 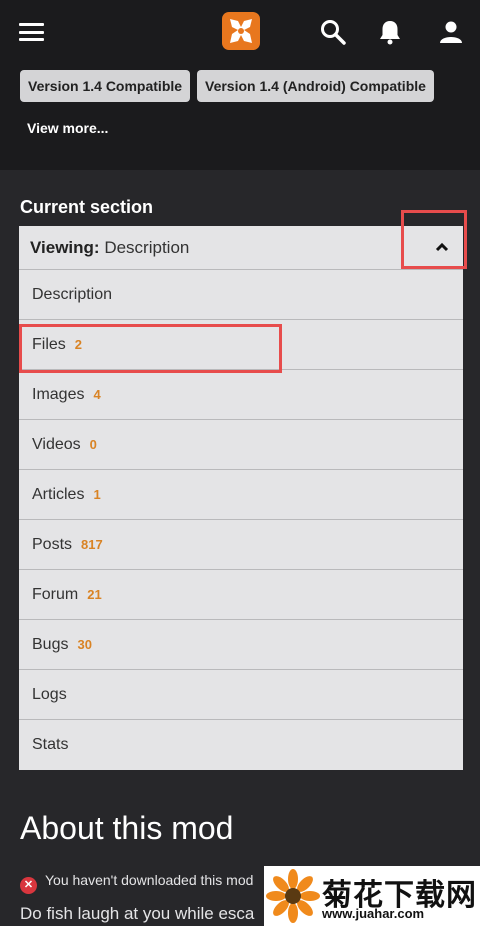 I want to click on section-item-files: Files 2, so click(x=241, y=345).